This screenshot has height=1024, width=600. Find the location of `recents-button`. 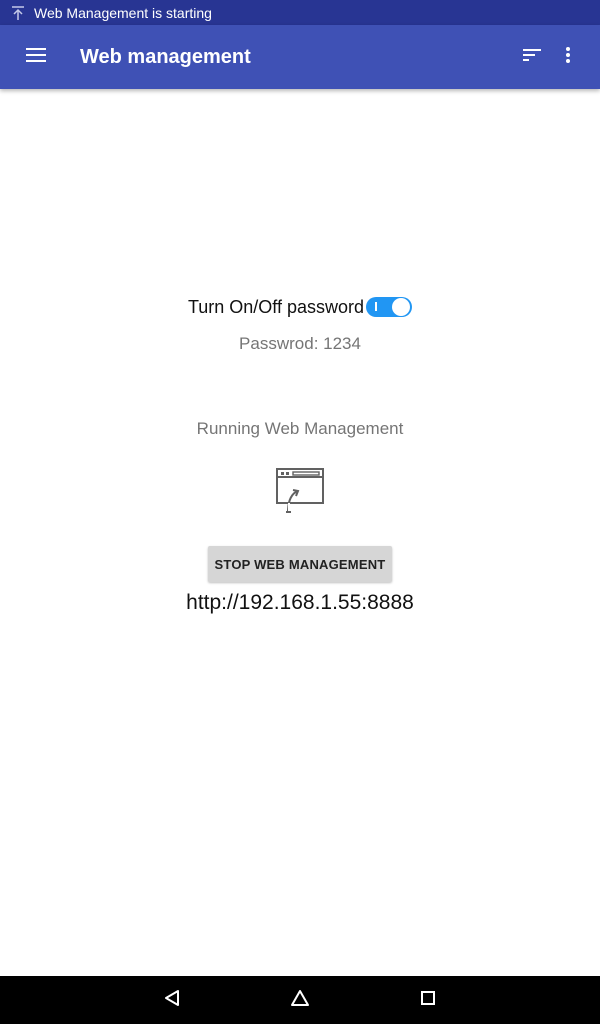

recents-button is located at coordinates (428, 1000).